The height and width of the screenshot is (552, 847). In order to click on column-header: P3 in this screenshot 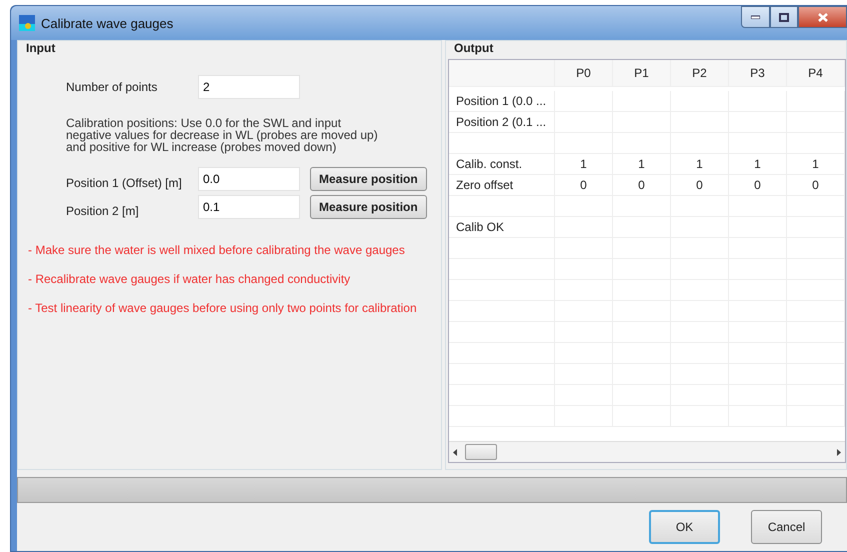, I will do `click(758, 73)`.